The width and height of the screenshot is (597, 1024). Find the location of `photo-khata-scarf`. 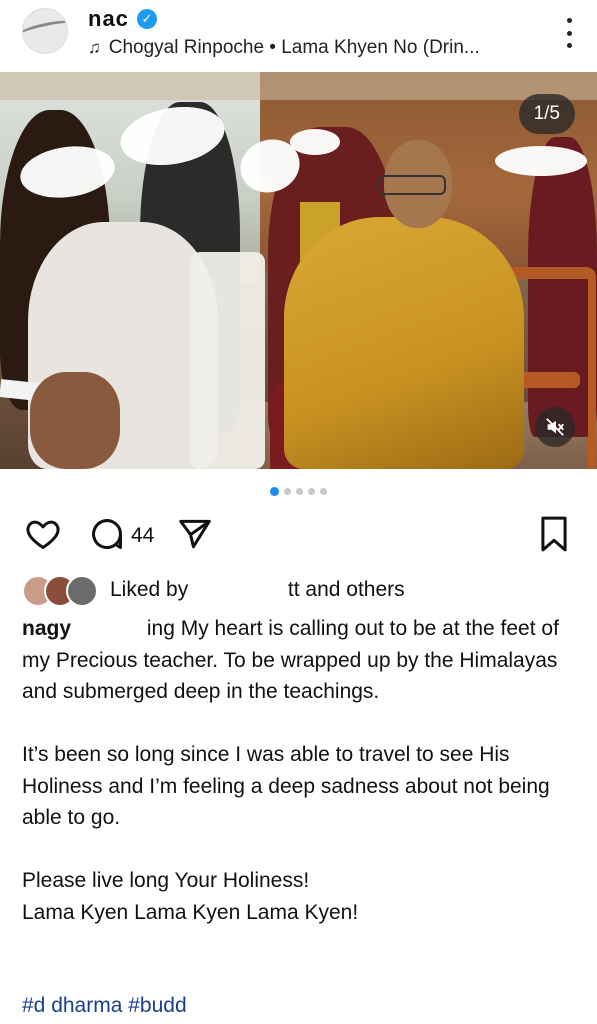

photo-khata-scarf is located at coordinates (227, 360).